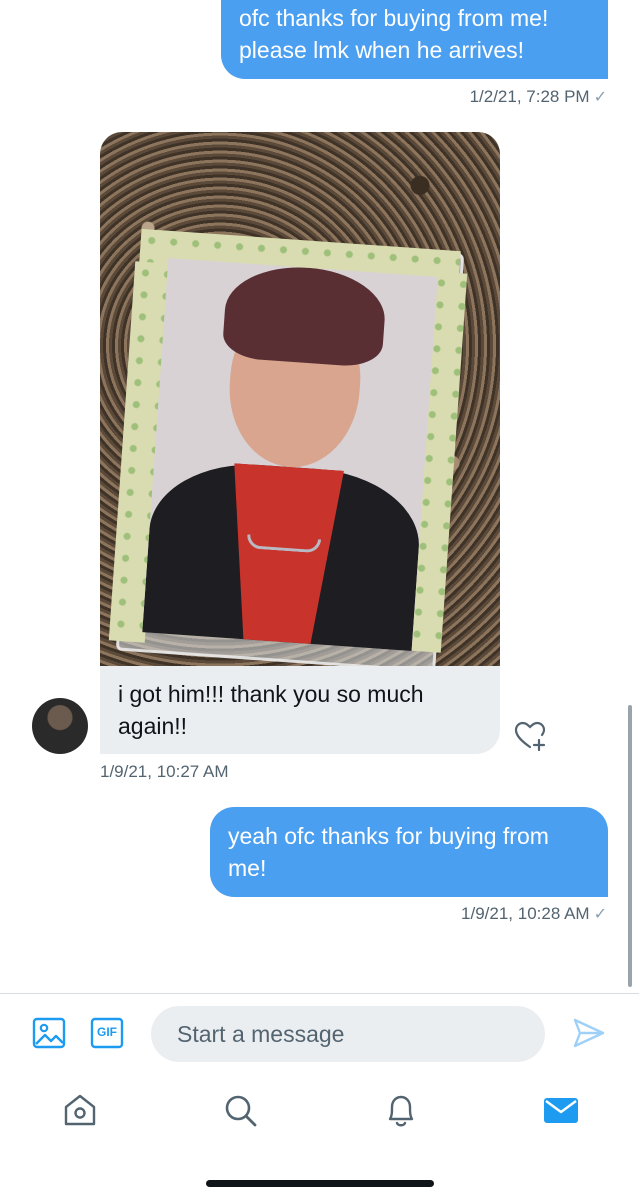  What do you see at coordinates (409, 852) in the screenshot?
I see `message-bubble-outgoing: yeah ofc thanks for buying from me!` at bounding box center [409, 852].